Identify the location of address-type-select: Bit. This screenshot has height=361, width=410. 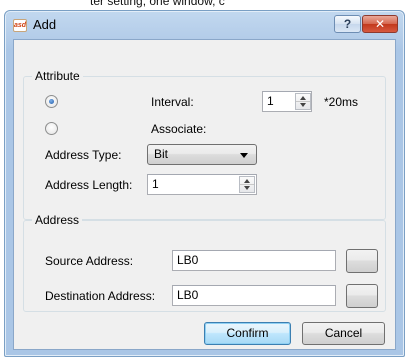
(202, 154).